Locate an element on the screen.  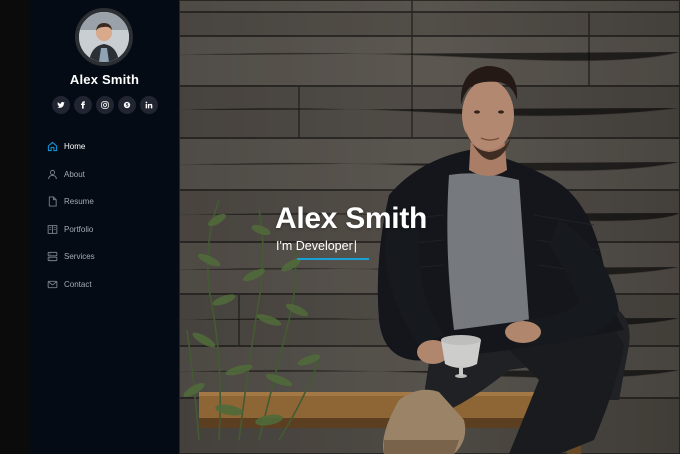
nav-item-services: Services is located at coordinates (70, 257).